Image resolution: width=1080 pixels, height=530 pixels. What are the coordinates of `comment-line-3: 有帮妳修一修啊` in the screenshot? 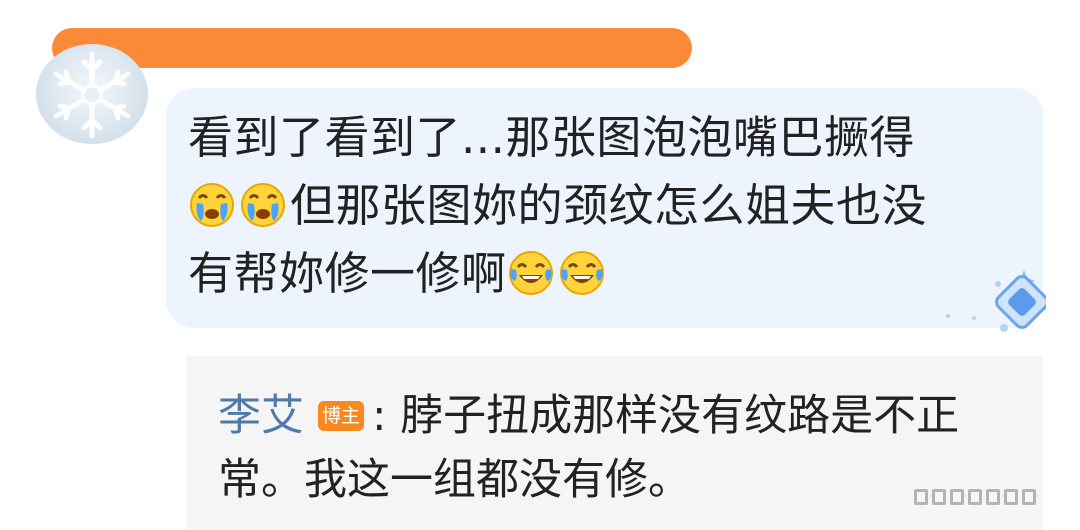 It's located at (347, 273).